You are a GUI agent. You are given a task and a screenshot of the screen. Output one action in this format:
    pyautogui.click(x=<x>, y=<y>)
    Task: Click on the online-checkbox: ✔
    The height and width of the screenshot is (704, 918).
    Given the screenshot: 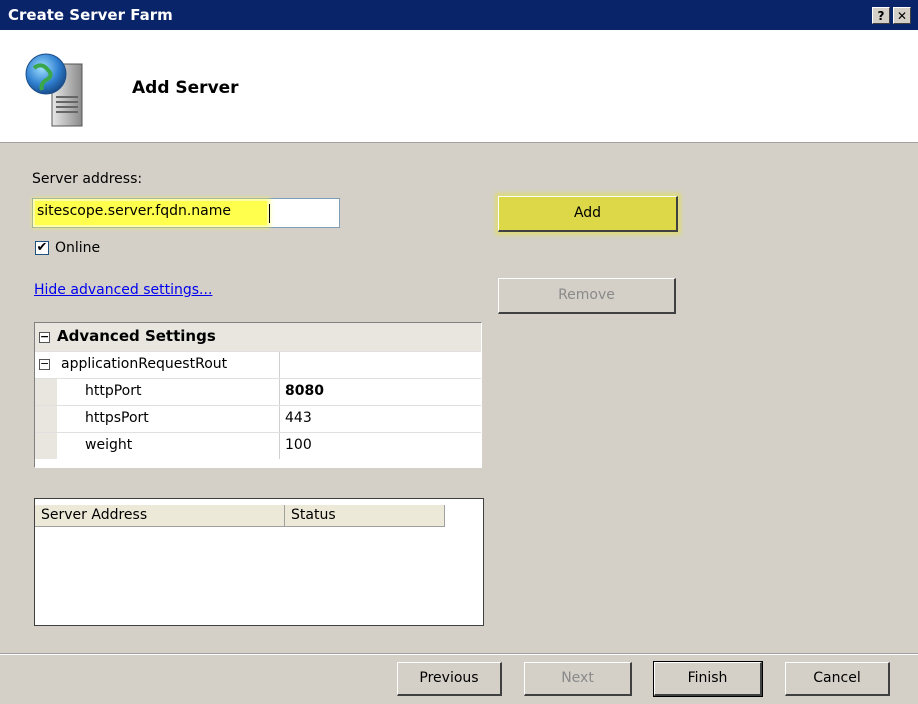 What is the action you would take?
    pyautogui.click(x=42, y=248)
    